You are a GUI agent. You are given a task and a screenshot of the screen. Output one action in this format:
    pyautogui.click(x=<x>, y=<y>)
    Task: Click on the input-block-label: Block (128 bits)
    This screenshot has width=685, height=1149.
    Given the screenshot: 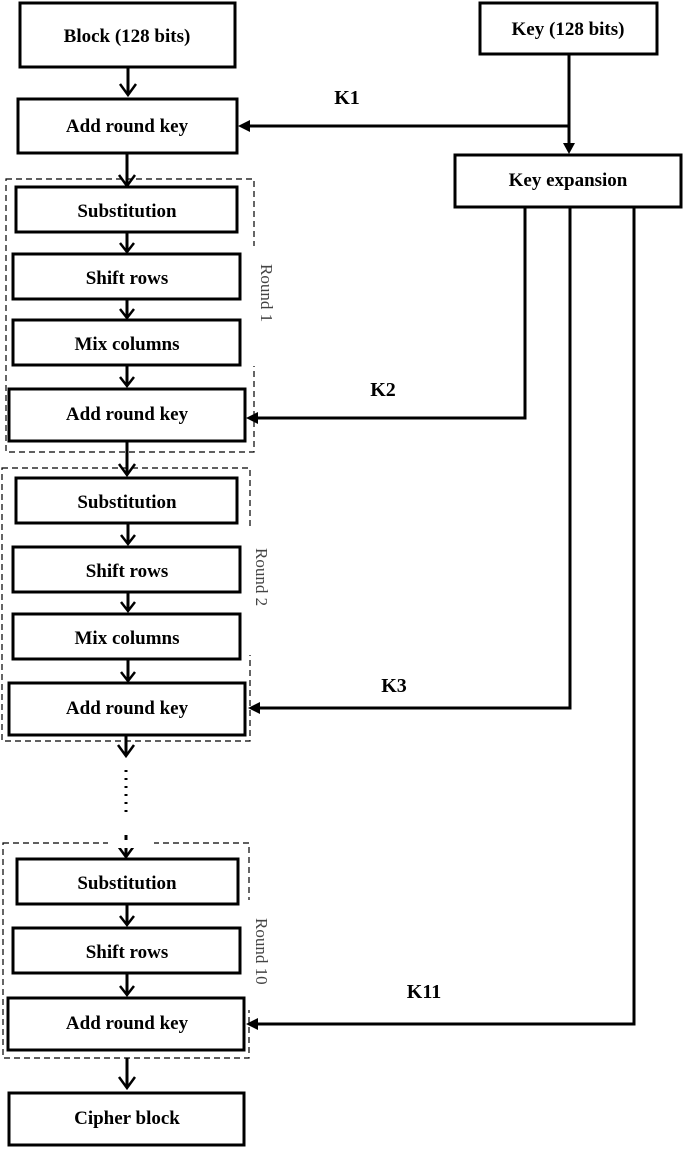 What is the action you would take?
    pyautogui.click(x=127, y=36)
    